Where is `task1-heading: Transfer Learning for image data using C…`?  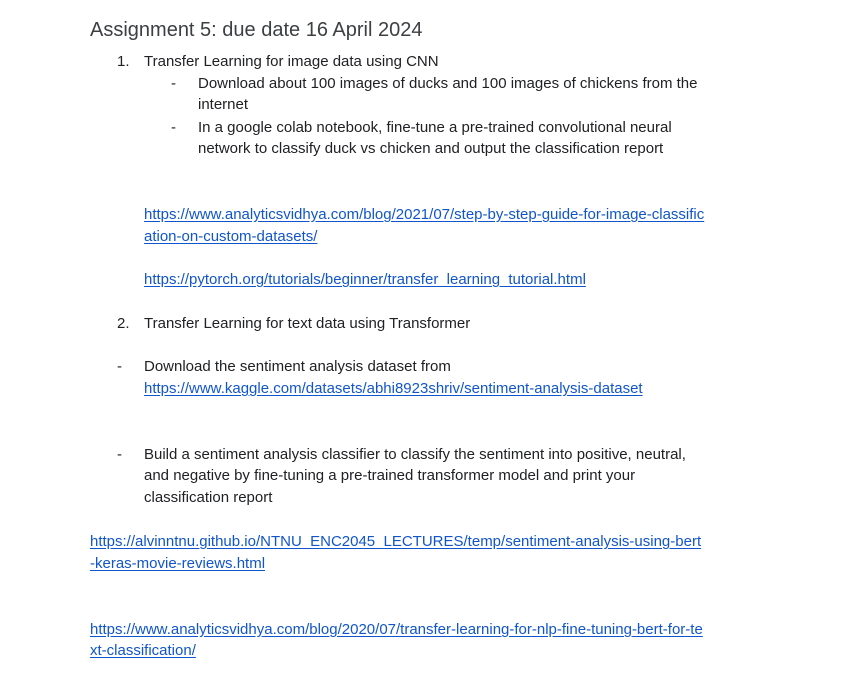 task1-heading: Transfer Learning for image data using C… is located at coordinates (291, 61).